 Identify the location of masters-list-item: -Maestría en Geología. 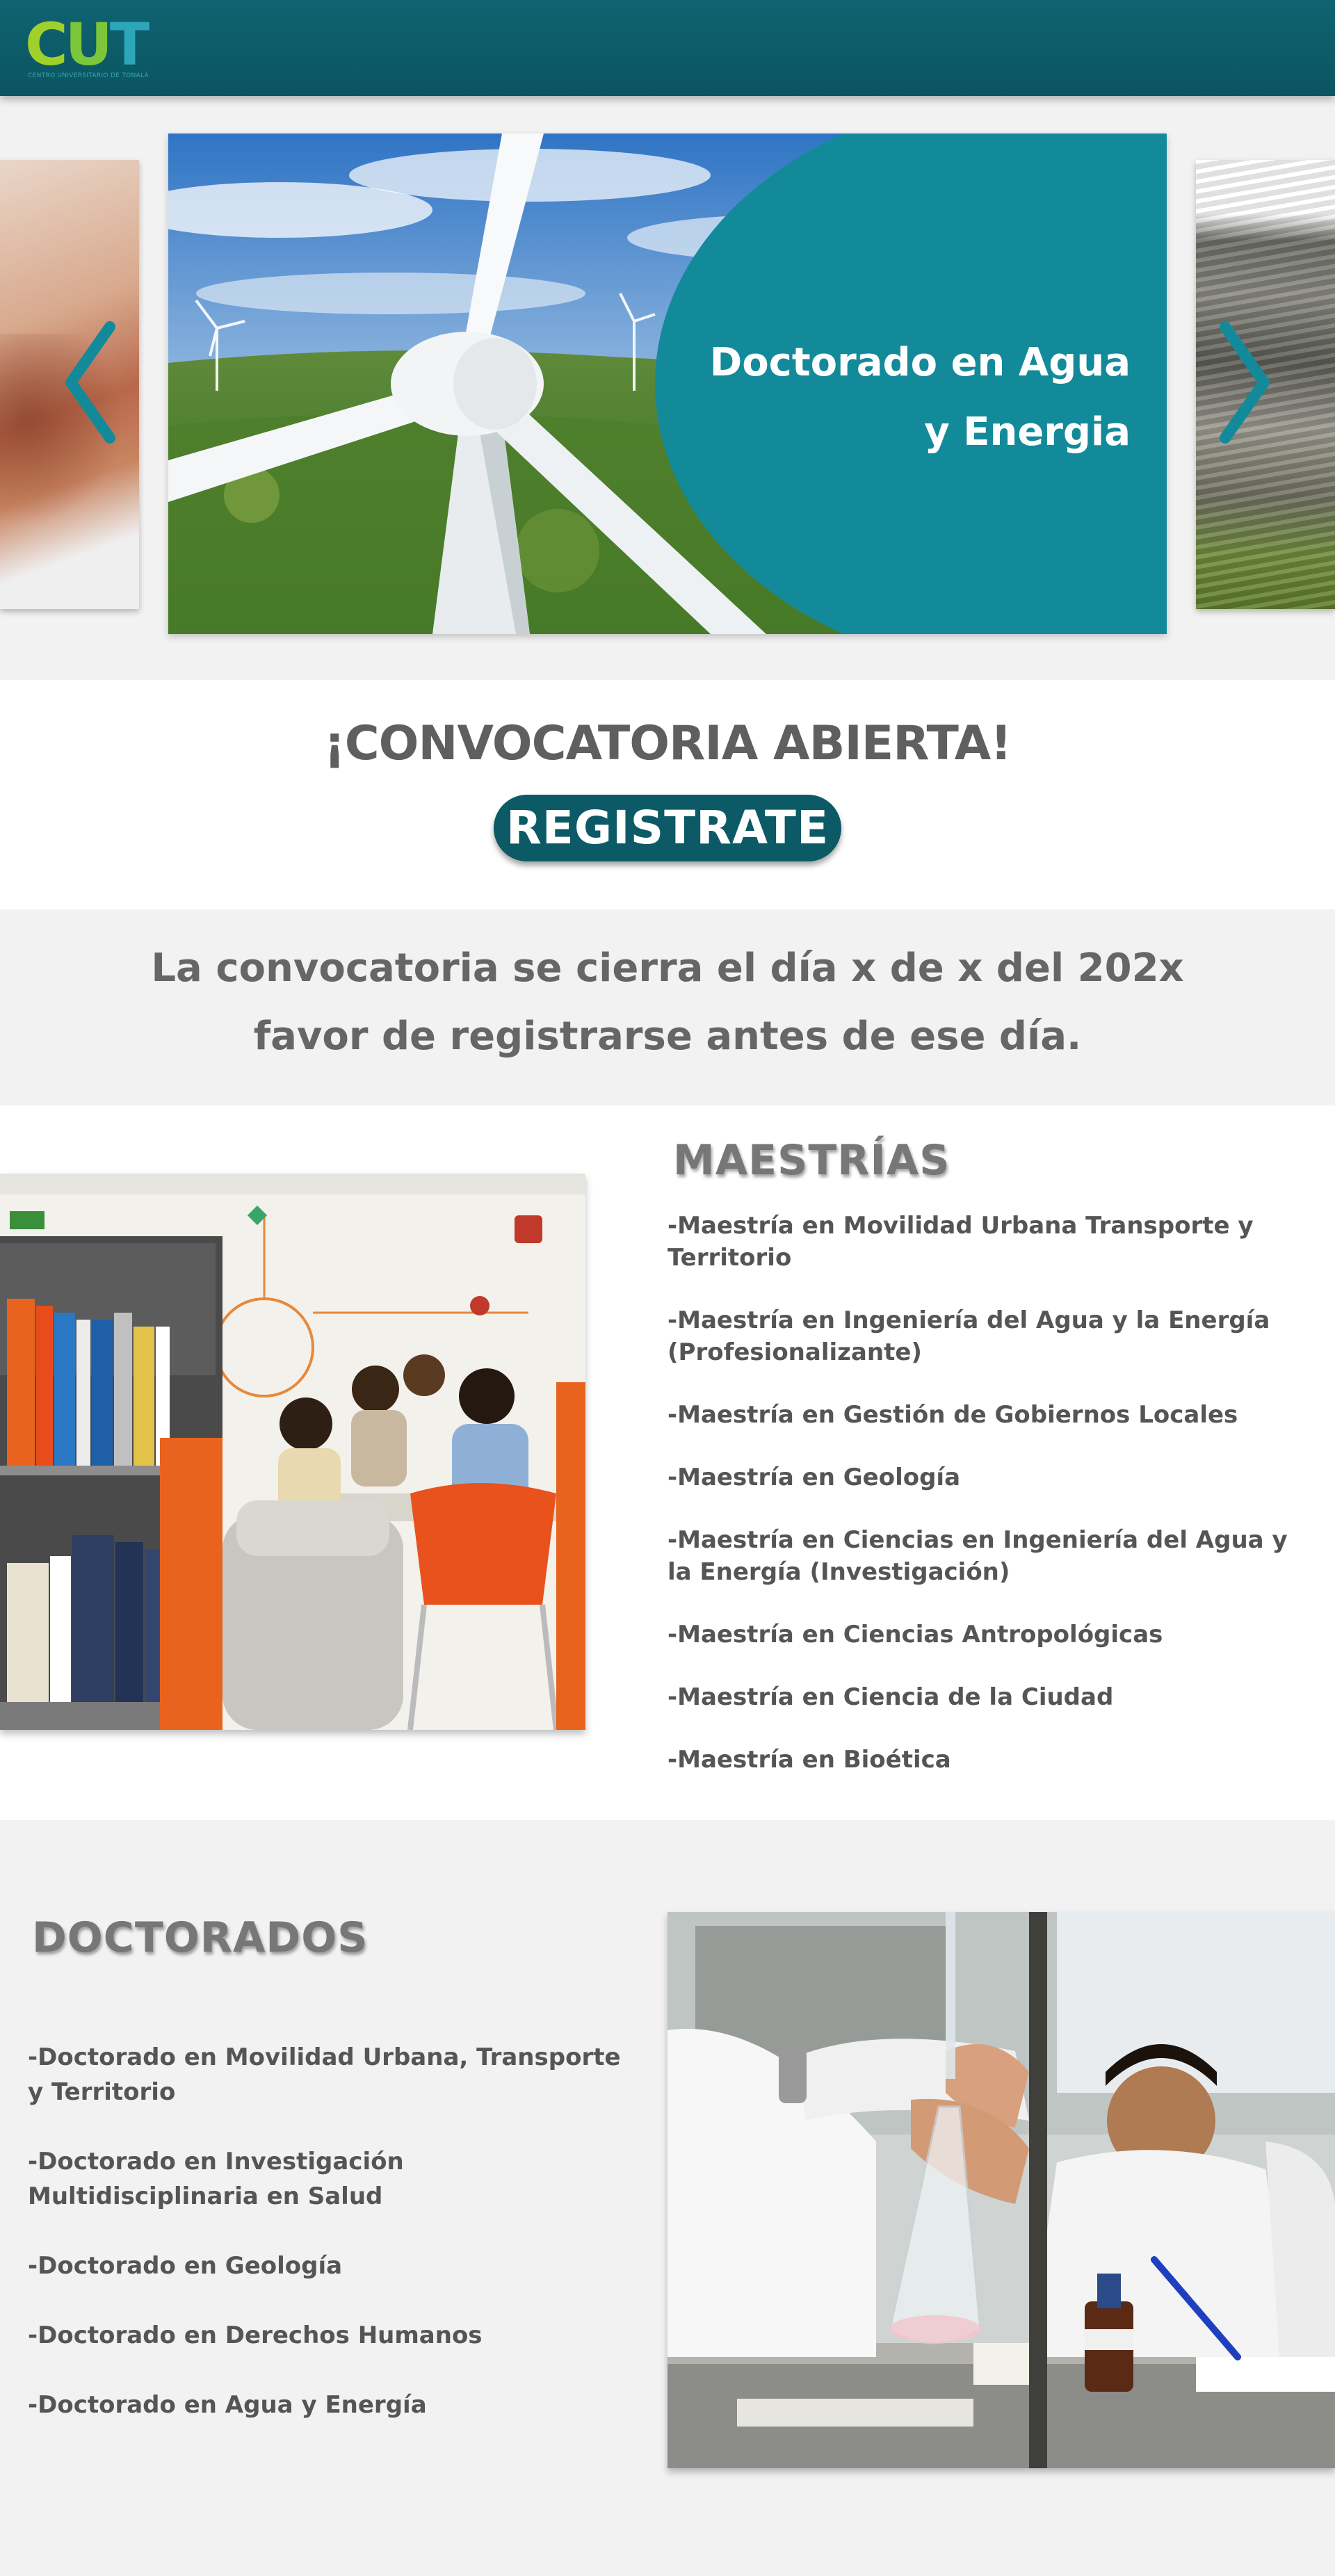
(980, 1477).